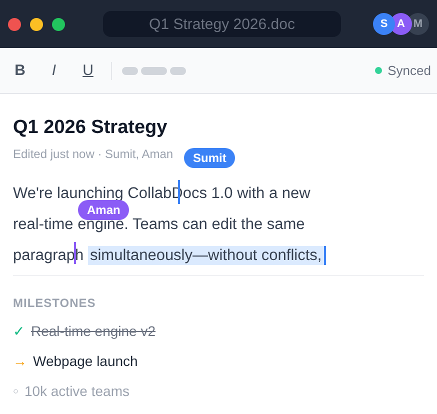 This screenshot has height=414, width=437. Describe the element at coordinates (20, 70) in the screenshot. I see `format-button: B` at that location.